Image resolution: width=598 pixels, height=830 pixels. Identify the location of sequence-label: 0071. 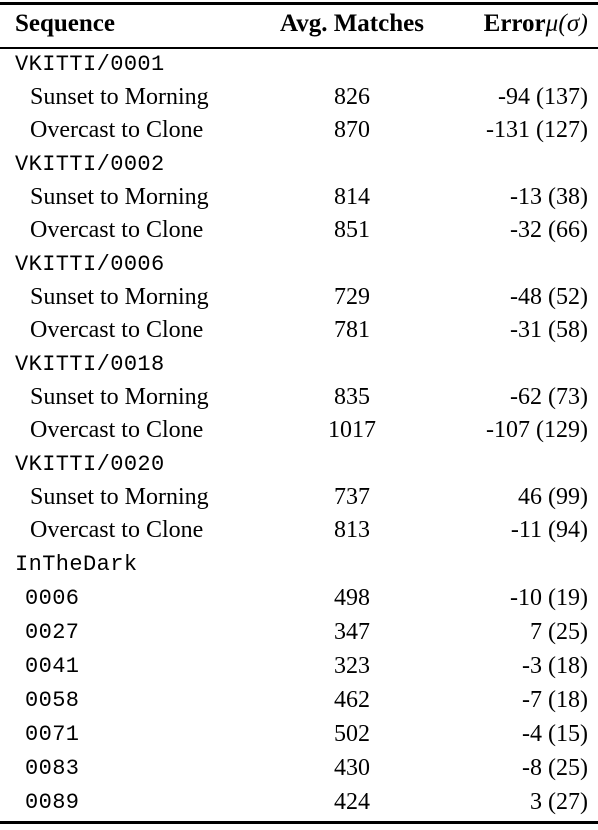
(52, 734).